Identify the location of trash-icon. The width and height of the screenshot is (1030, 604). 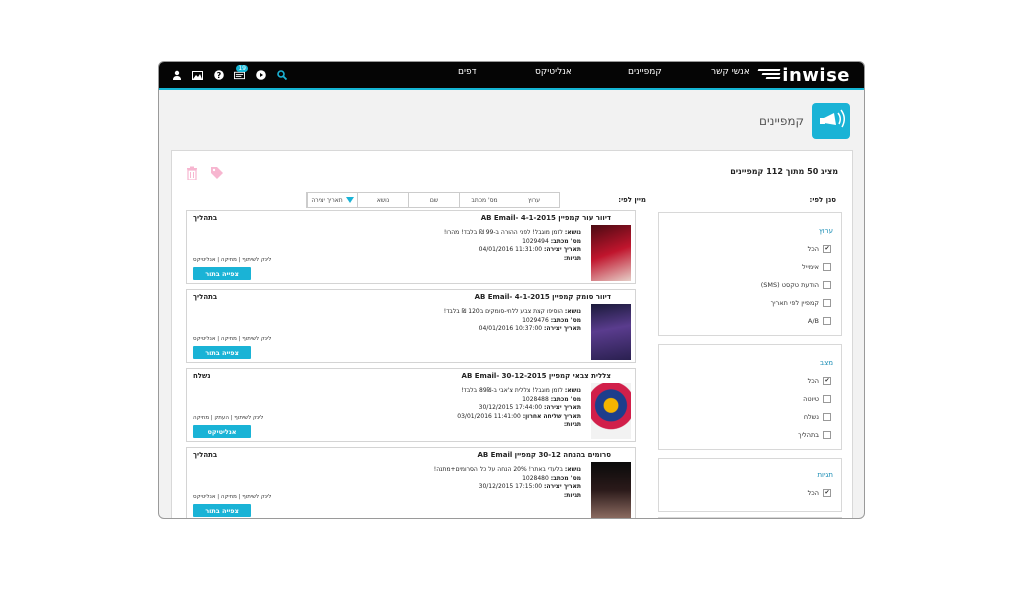
(192, 174).